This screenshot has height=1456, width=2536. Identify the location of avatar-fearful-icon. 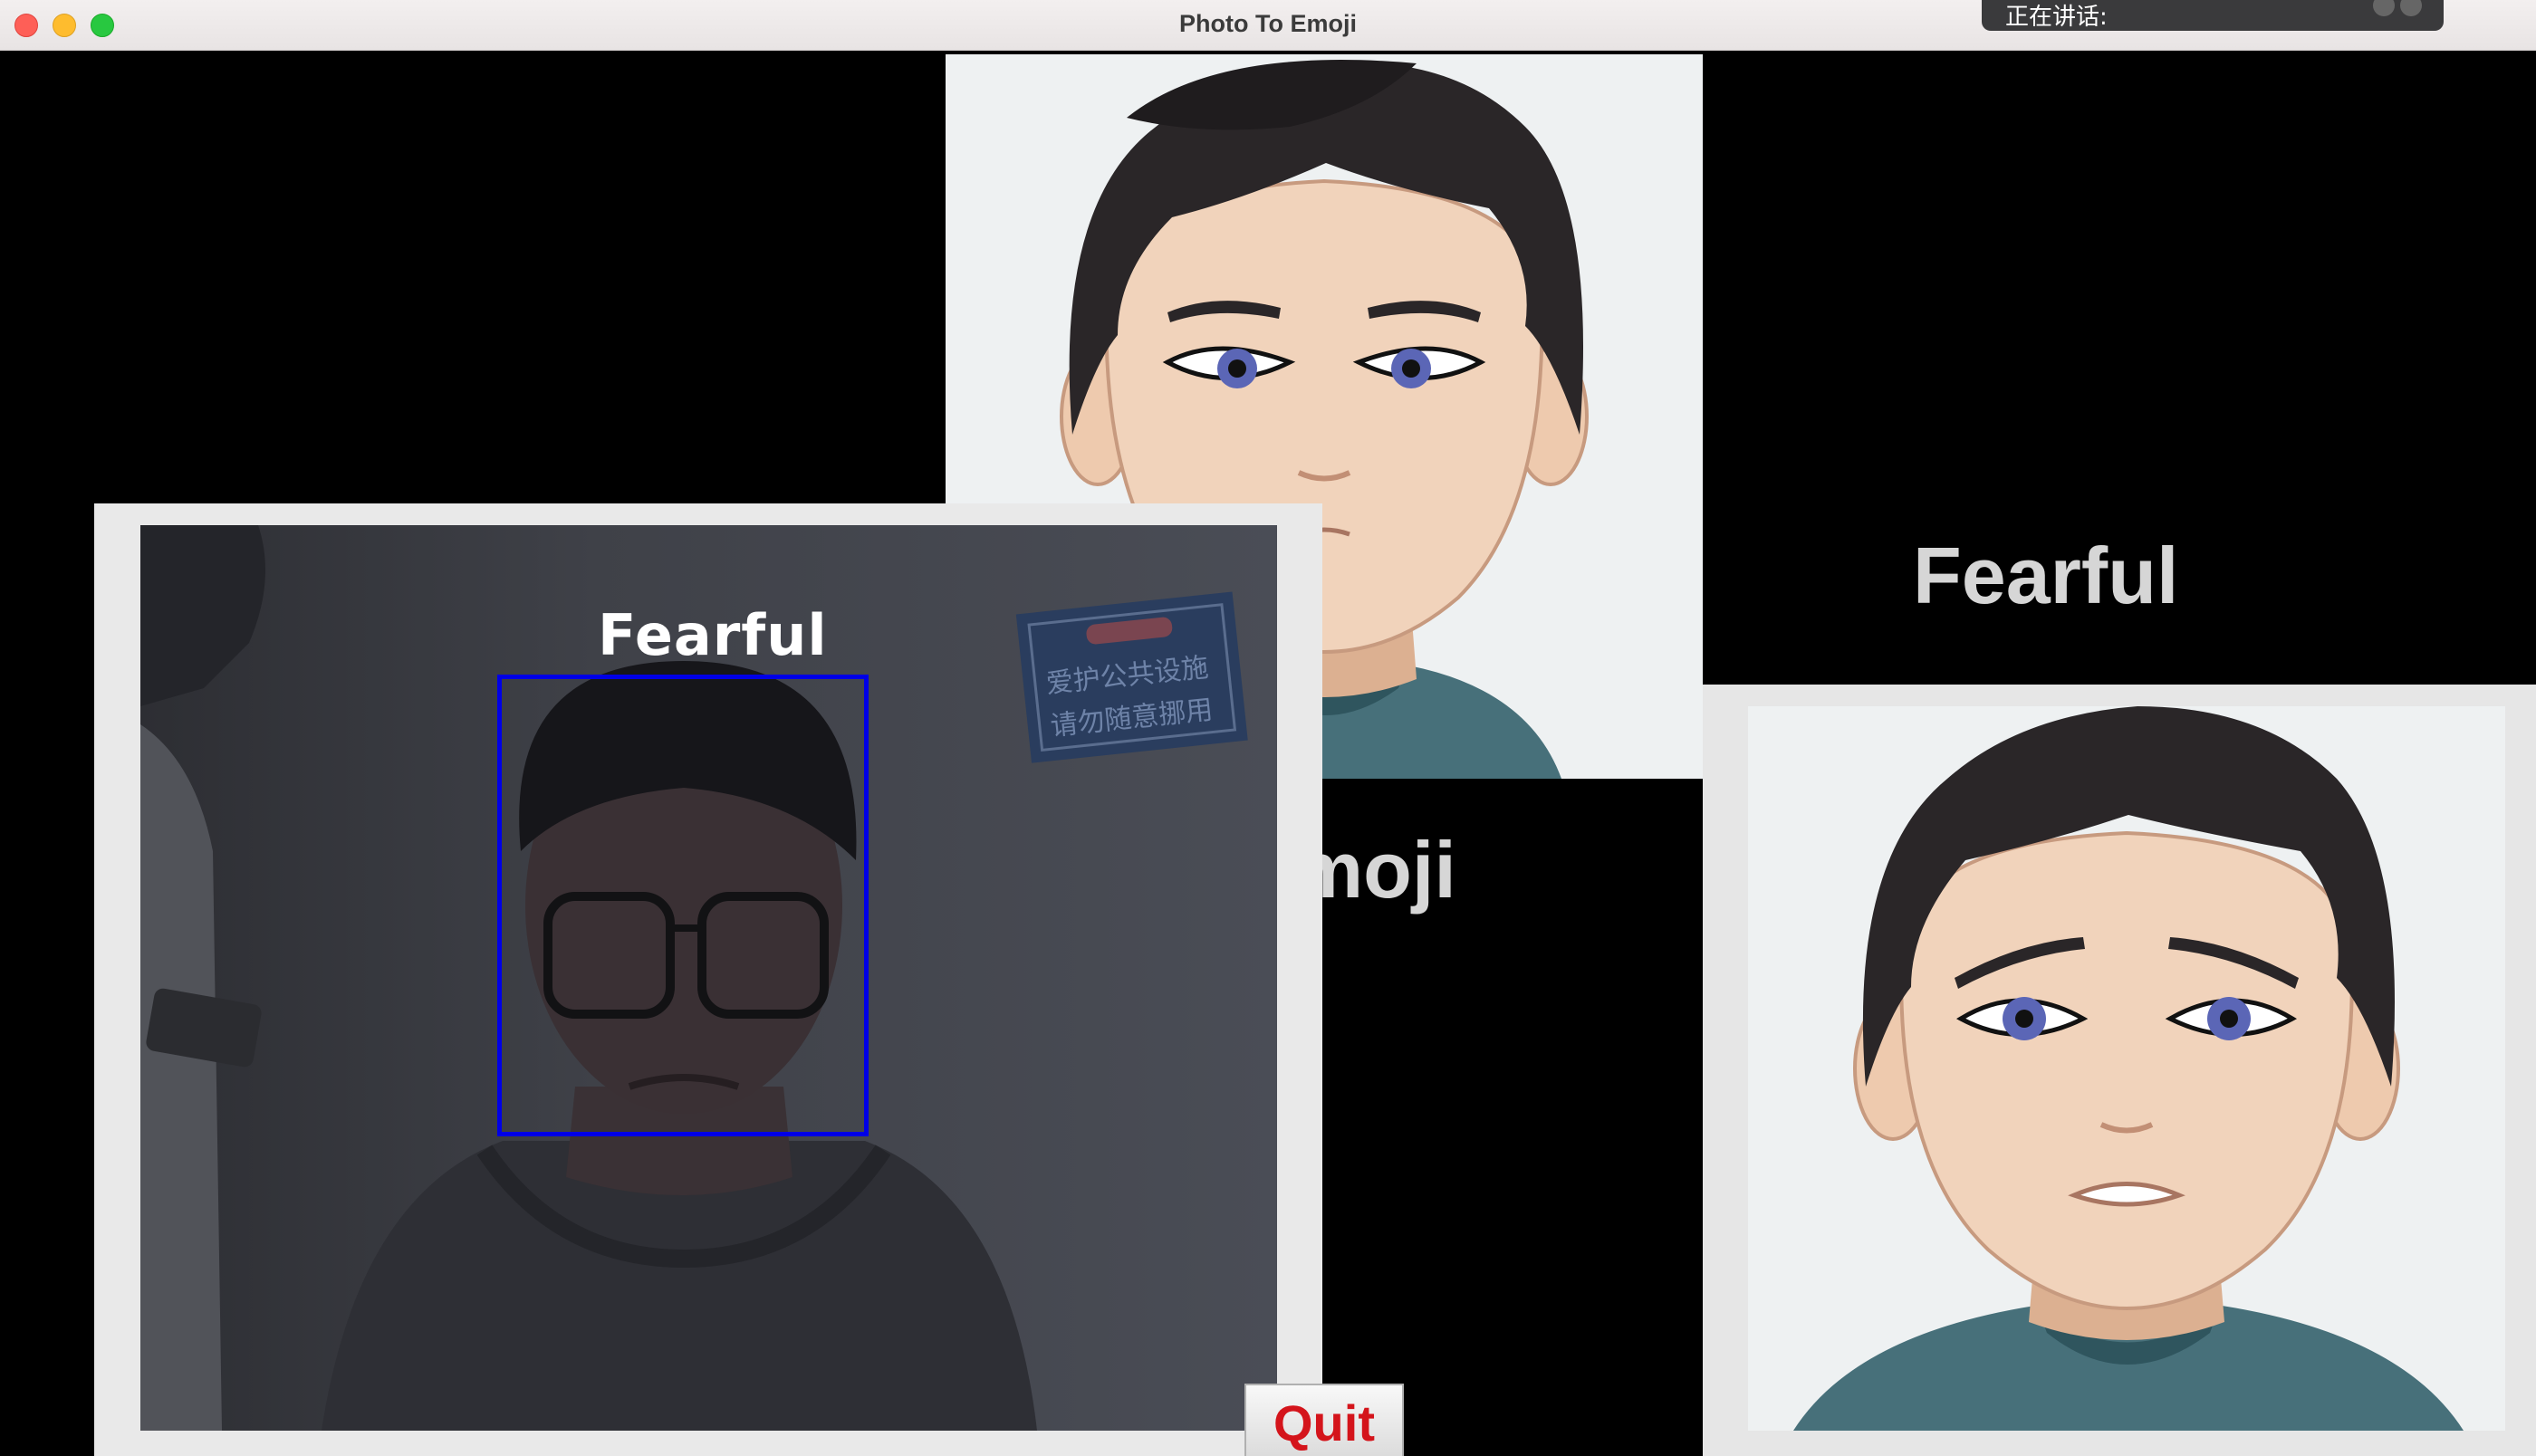
(2126, 1068).